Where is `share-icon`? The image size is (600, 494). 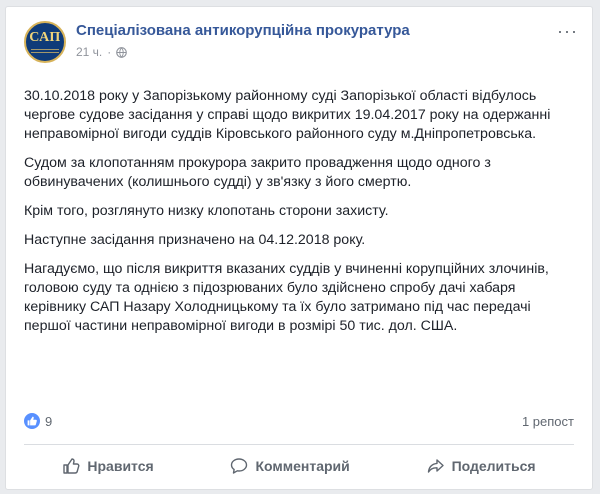
share-icon is located at coordinates (435, 466).